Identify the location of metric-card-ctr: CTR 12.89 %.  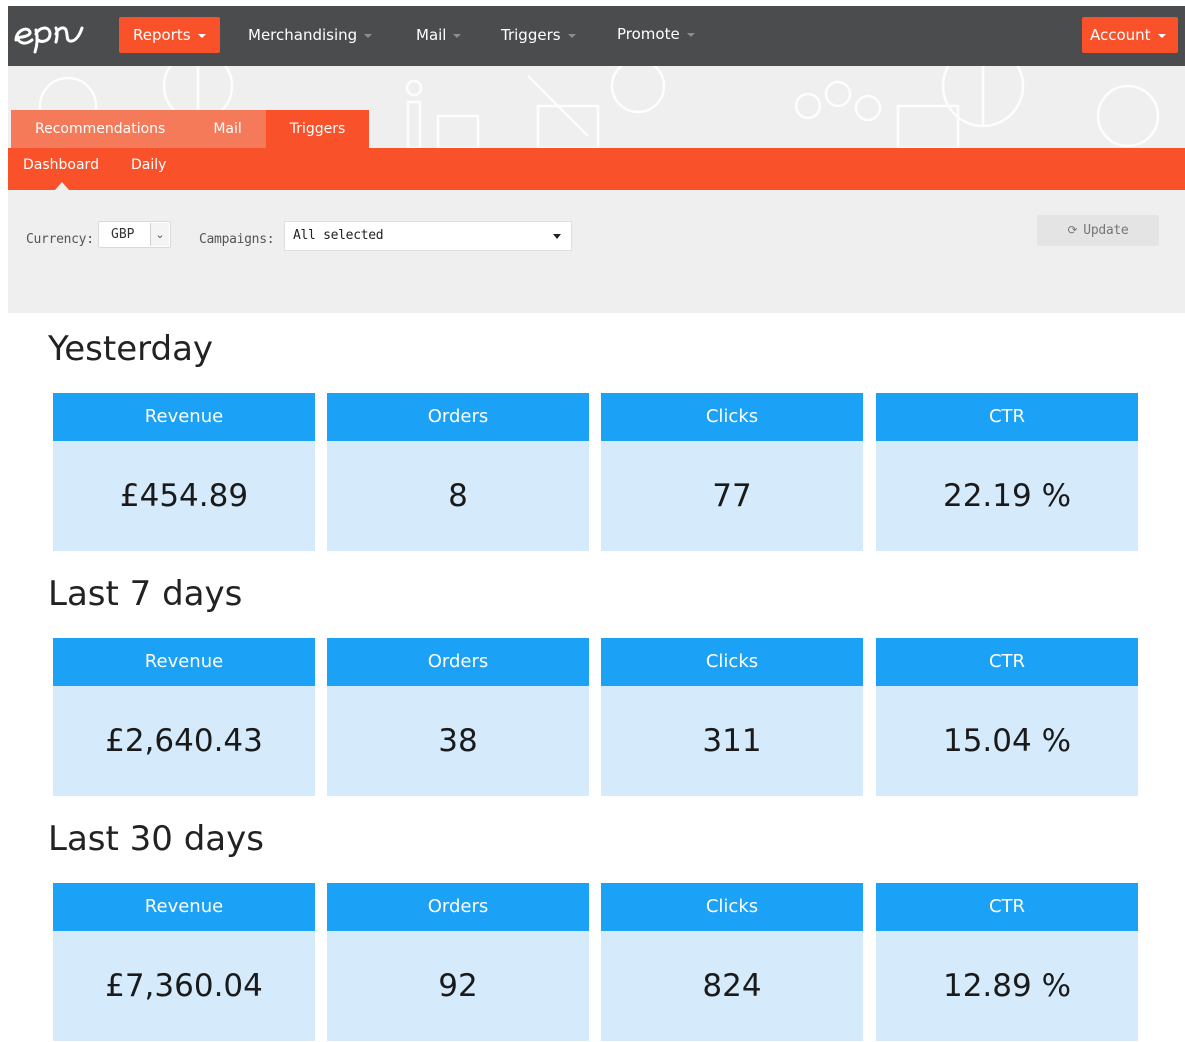
(1007, 962).